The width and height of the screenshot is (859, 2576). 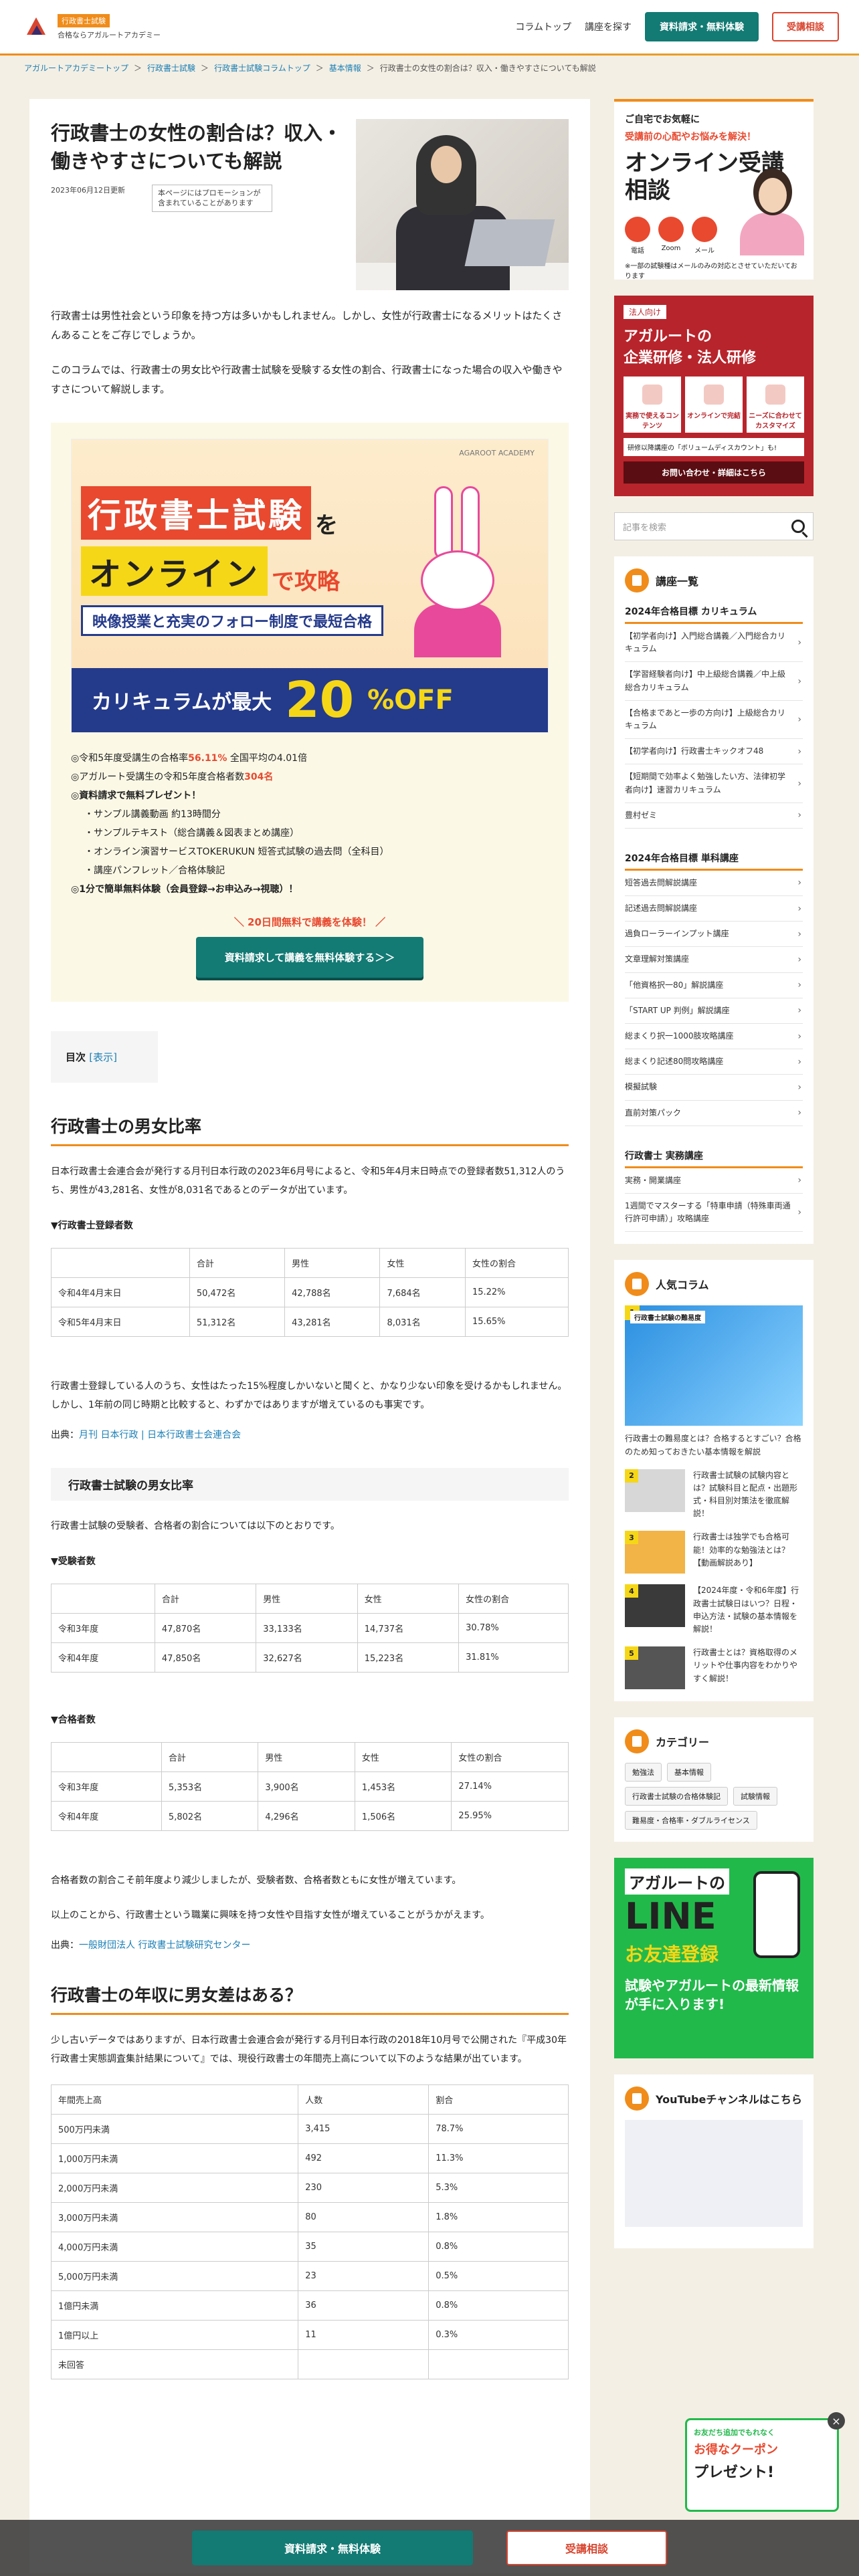 I want to click on header-request-button: 資料請求・無料体験, so click(x=702, y=27).